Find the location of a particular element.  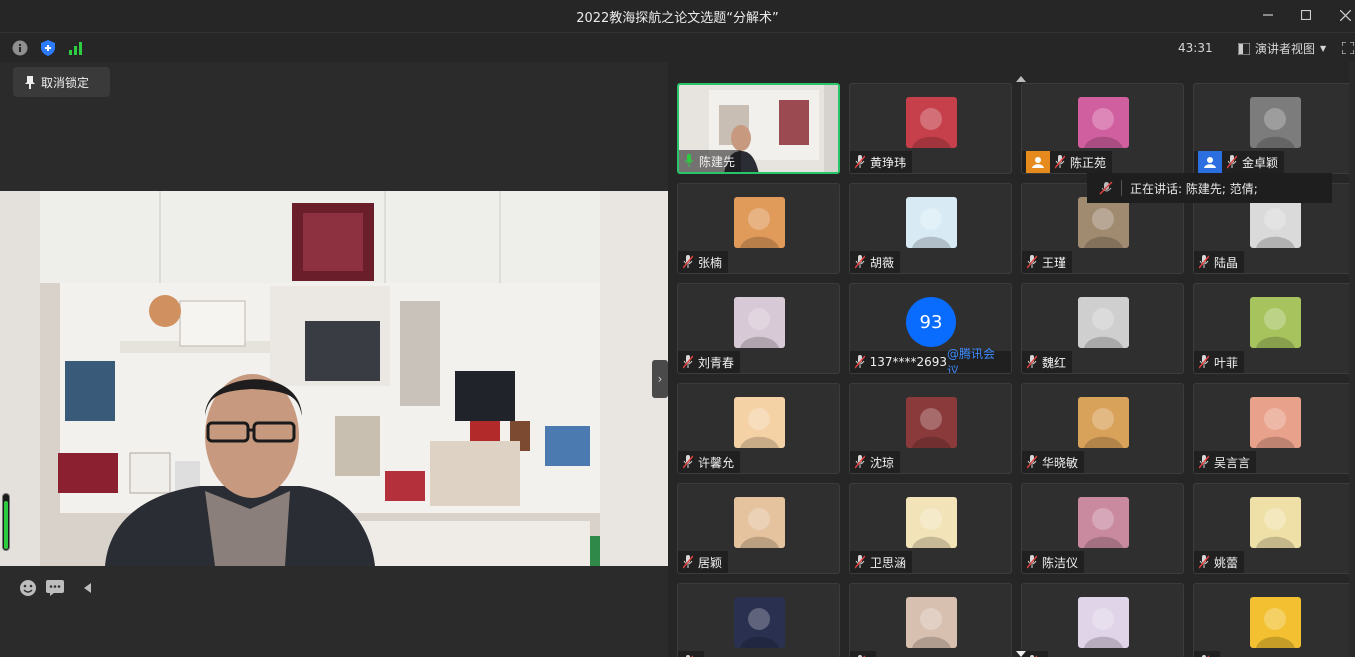

participant-namebar: 姚蕾 is located at coordinates (1219, 562).